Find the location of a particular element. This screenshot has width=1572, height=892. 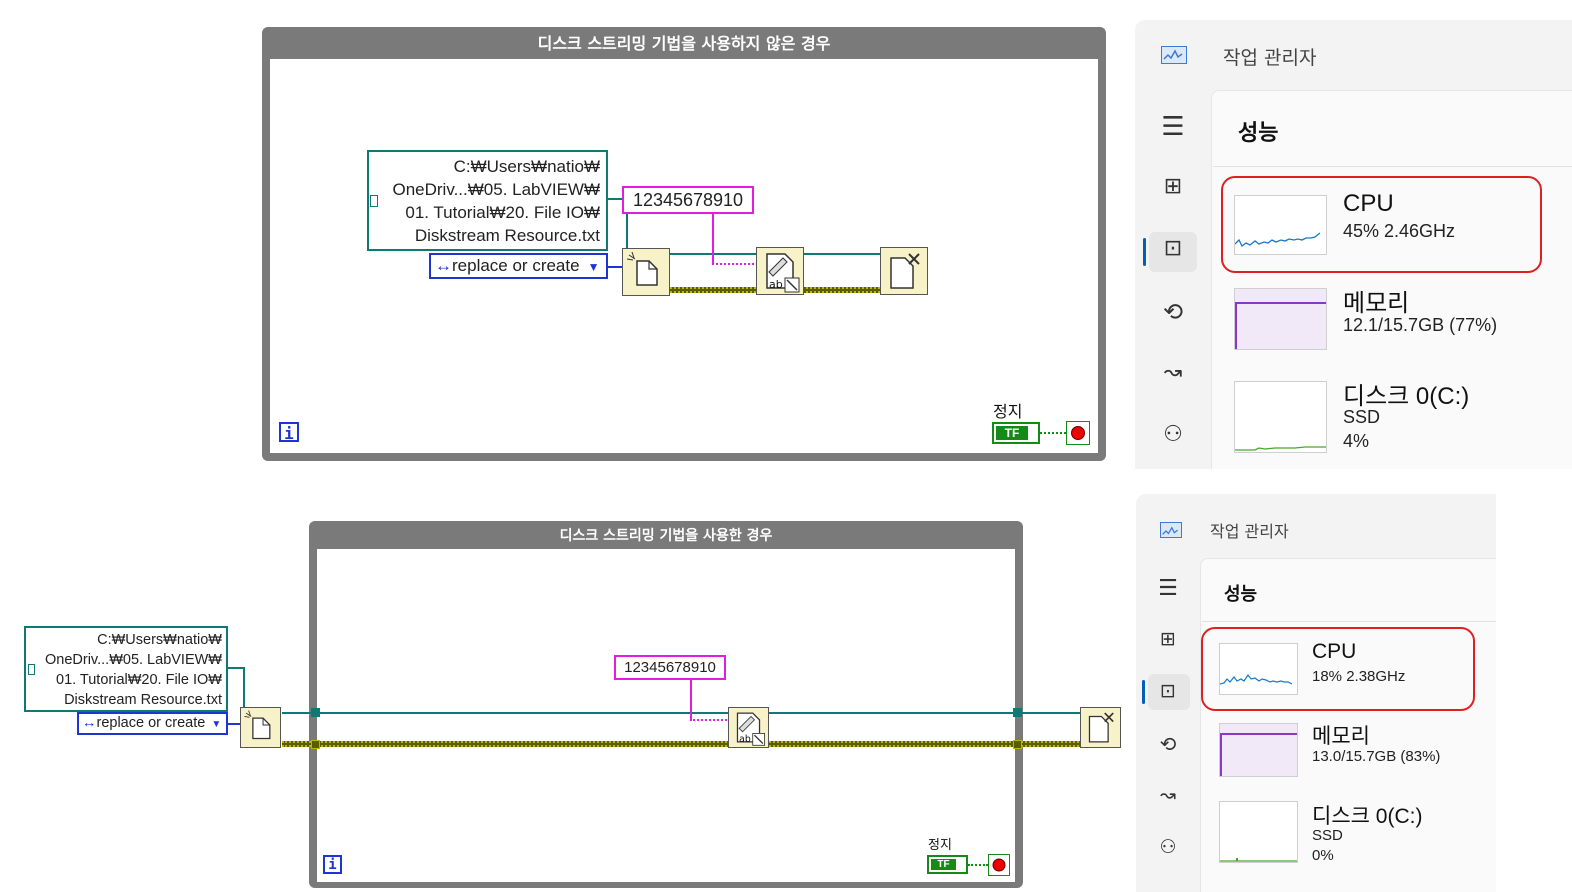

stop-label: 정지 is located at coordinates (1008, 411).